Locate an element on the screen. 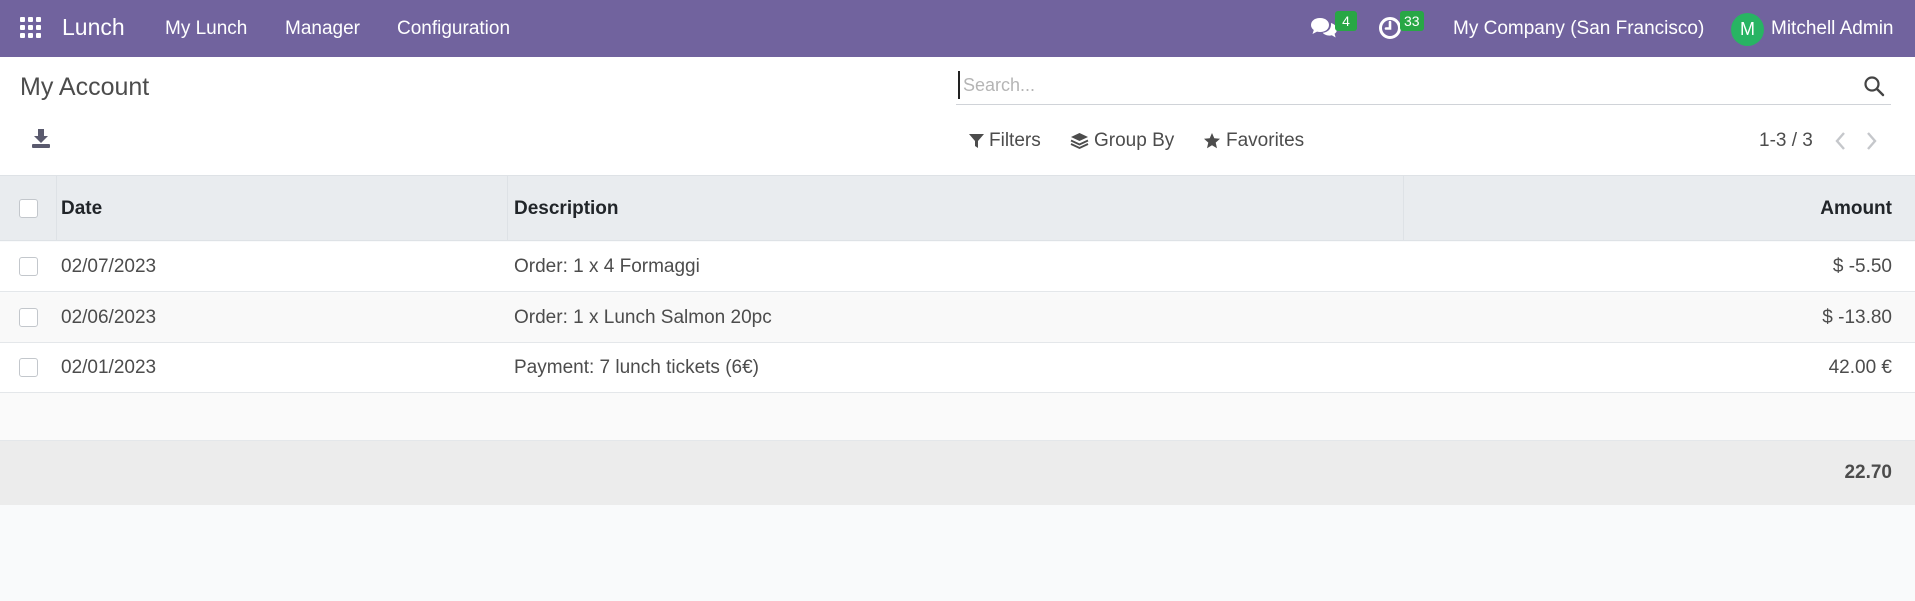  group-by-button: Group By is located at coordinates (1122, 141).